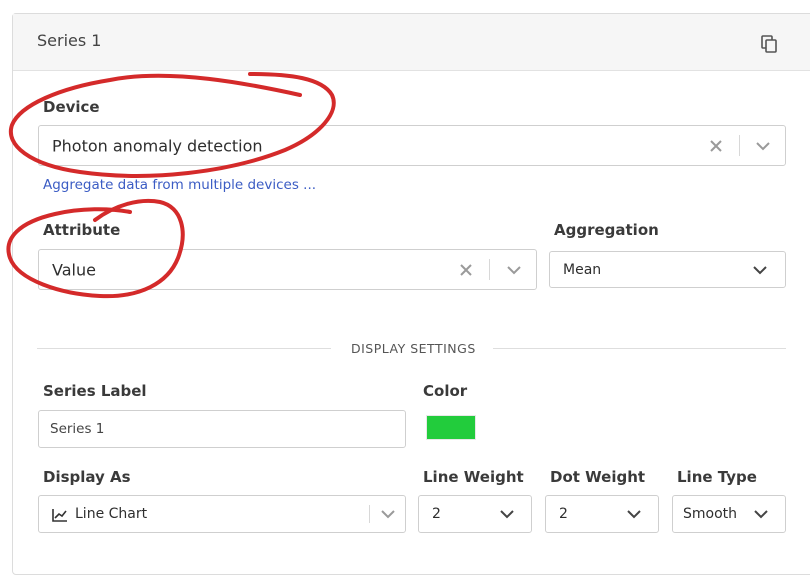 This screenshot has width=810, height=575. Describe the element at coordinates (598, 477) in the screenshot. I see `dot-weight-label: Dot Weight` at that location.